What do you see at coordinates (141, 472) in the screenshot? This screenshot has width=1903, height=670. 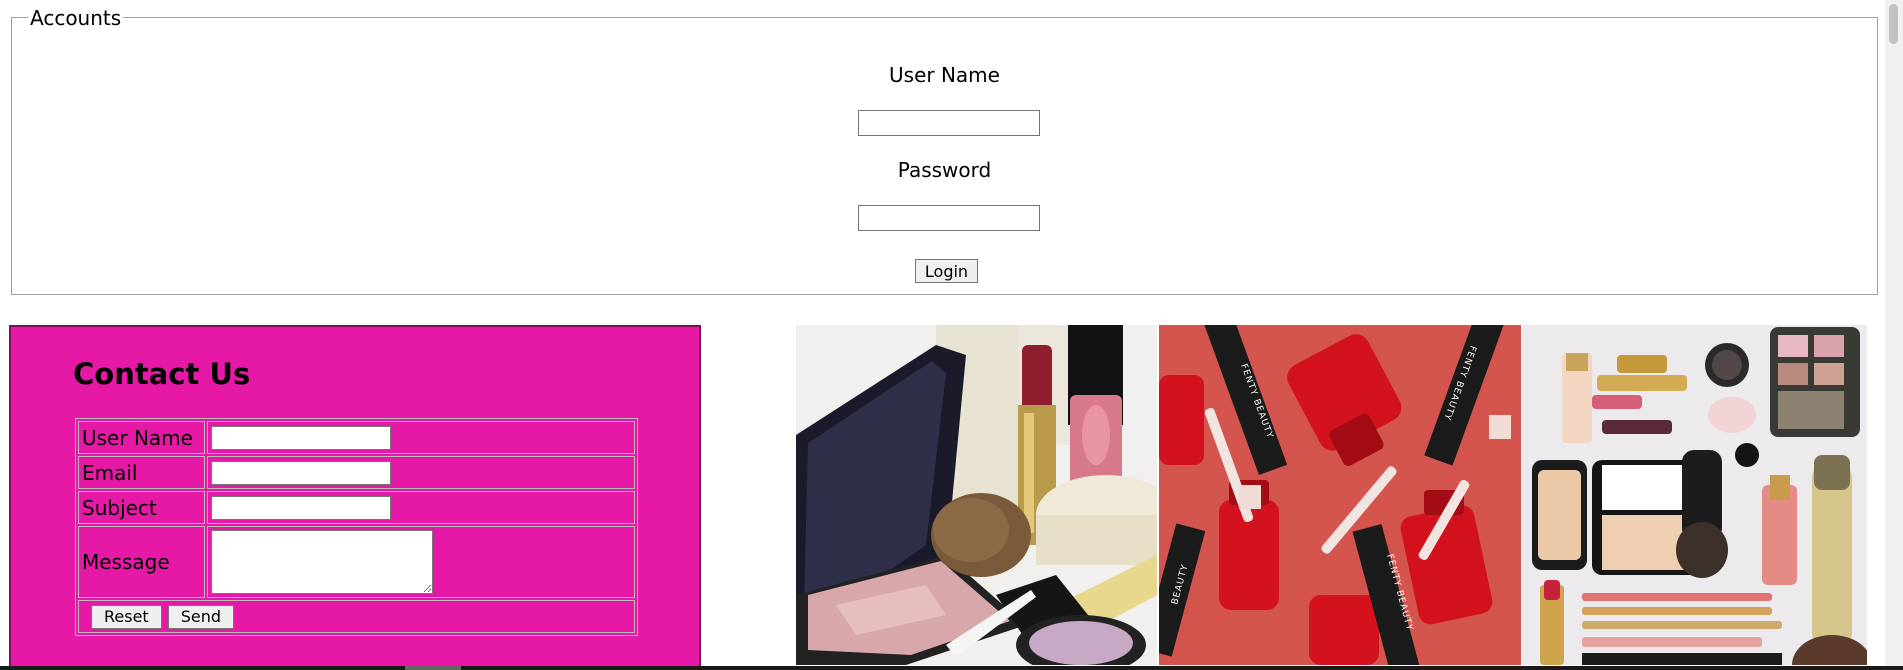 I see `contact-email-label: Email` at bounding box center [141, 472].